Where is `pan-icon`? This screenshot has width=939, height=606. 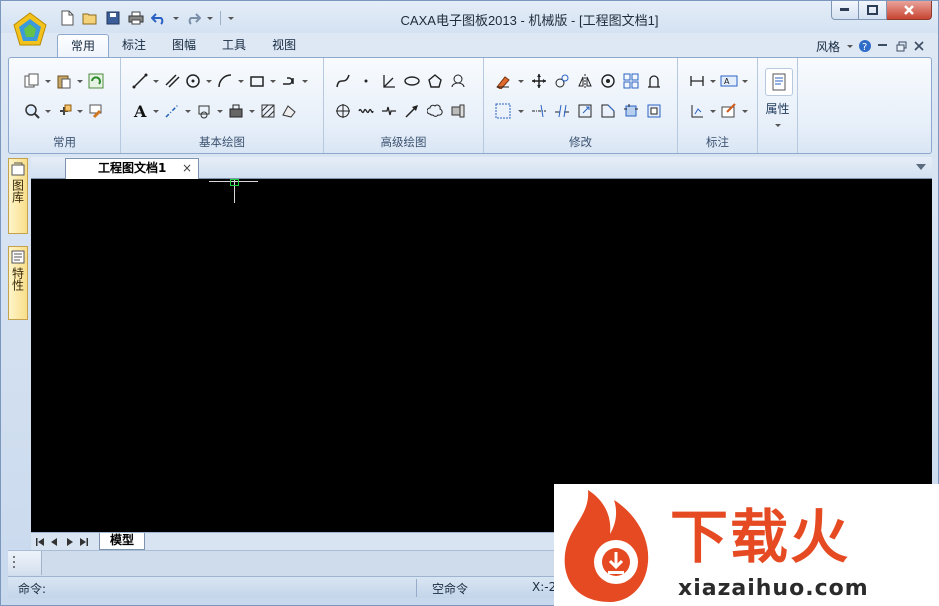
pan-icon is located at coordinates (64, 111).